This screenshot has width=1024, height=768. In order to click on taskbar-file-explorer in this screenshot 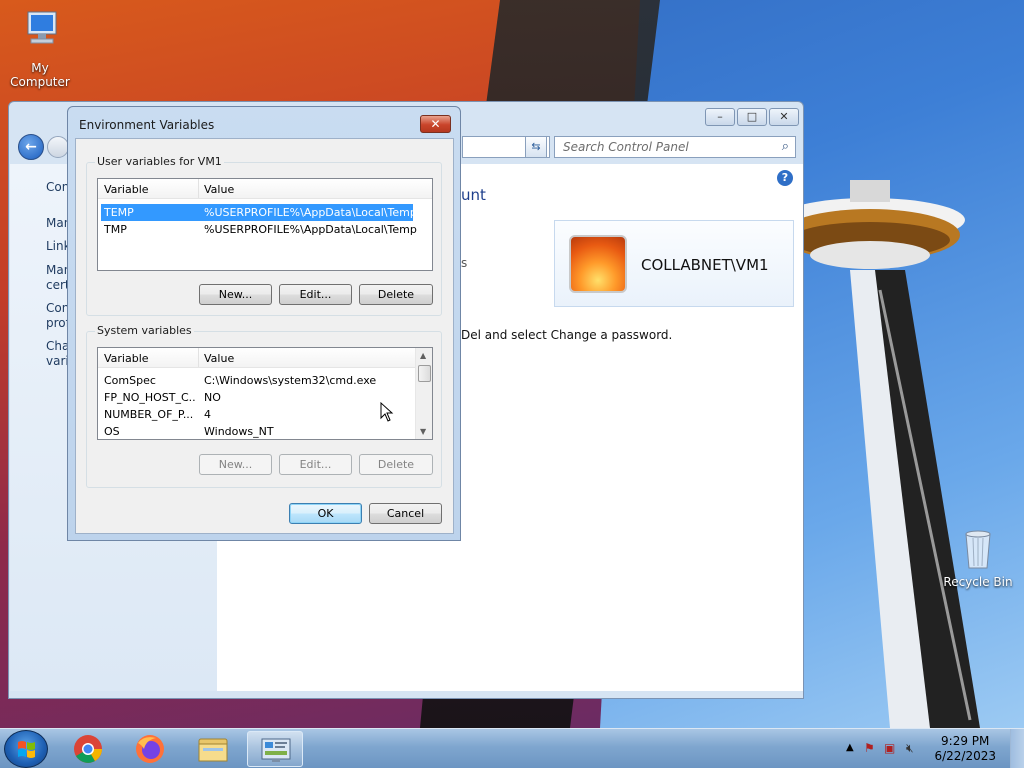, I will do `click(213, 749)`.